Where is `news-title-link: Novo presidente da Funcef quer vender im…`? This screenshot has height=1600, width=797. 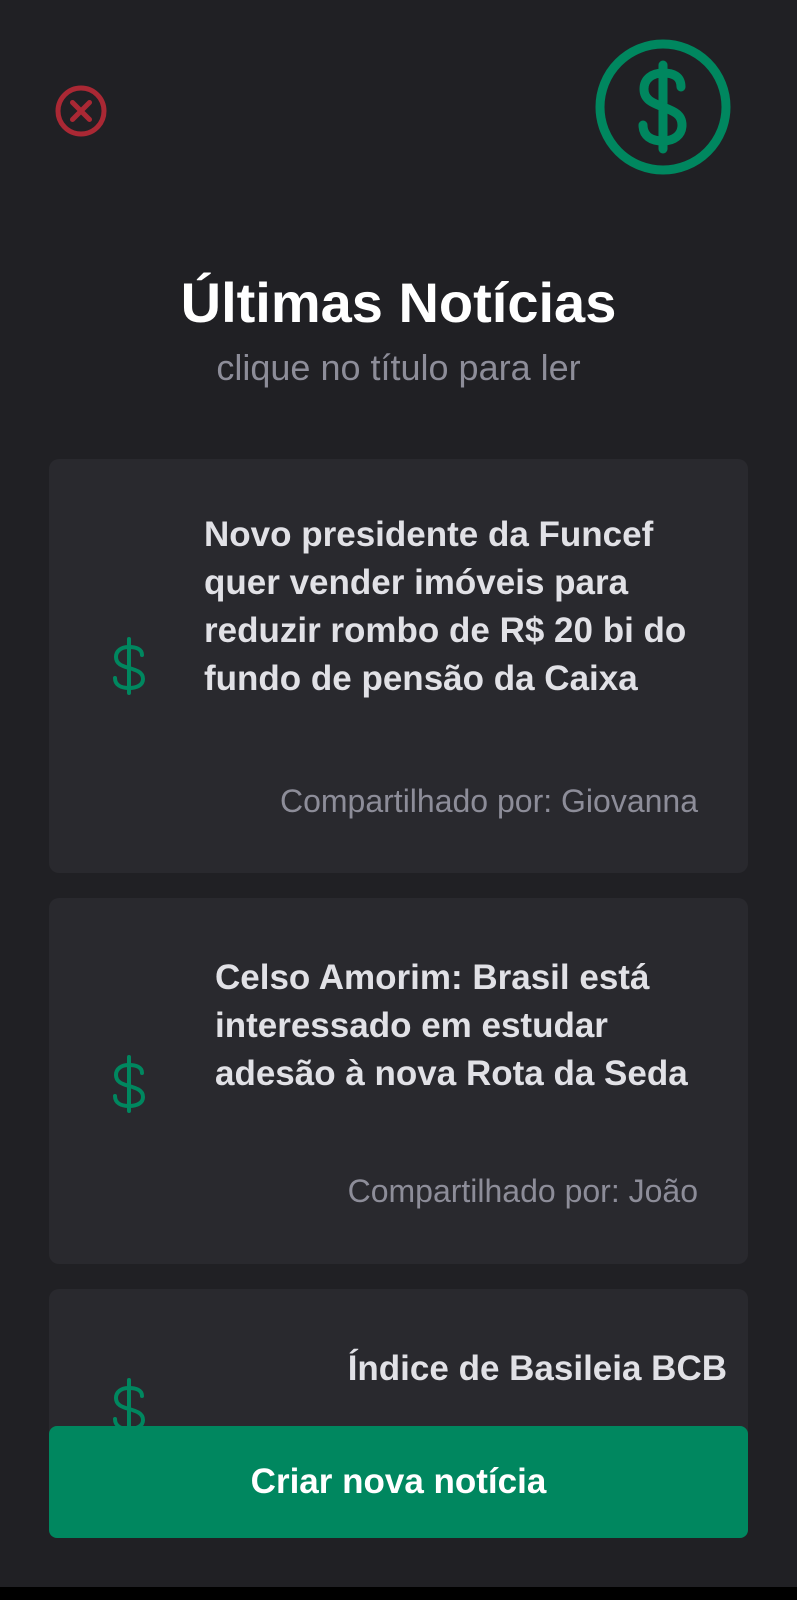
news-title-link: Novo presidente da Funcef quer vender im… is located at coordinates (454, 607).